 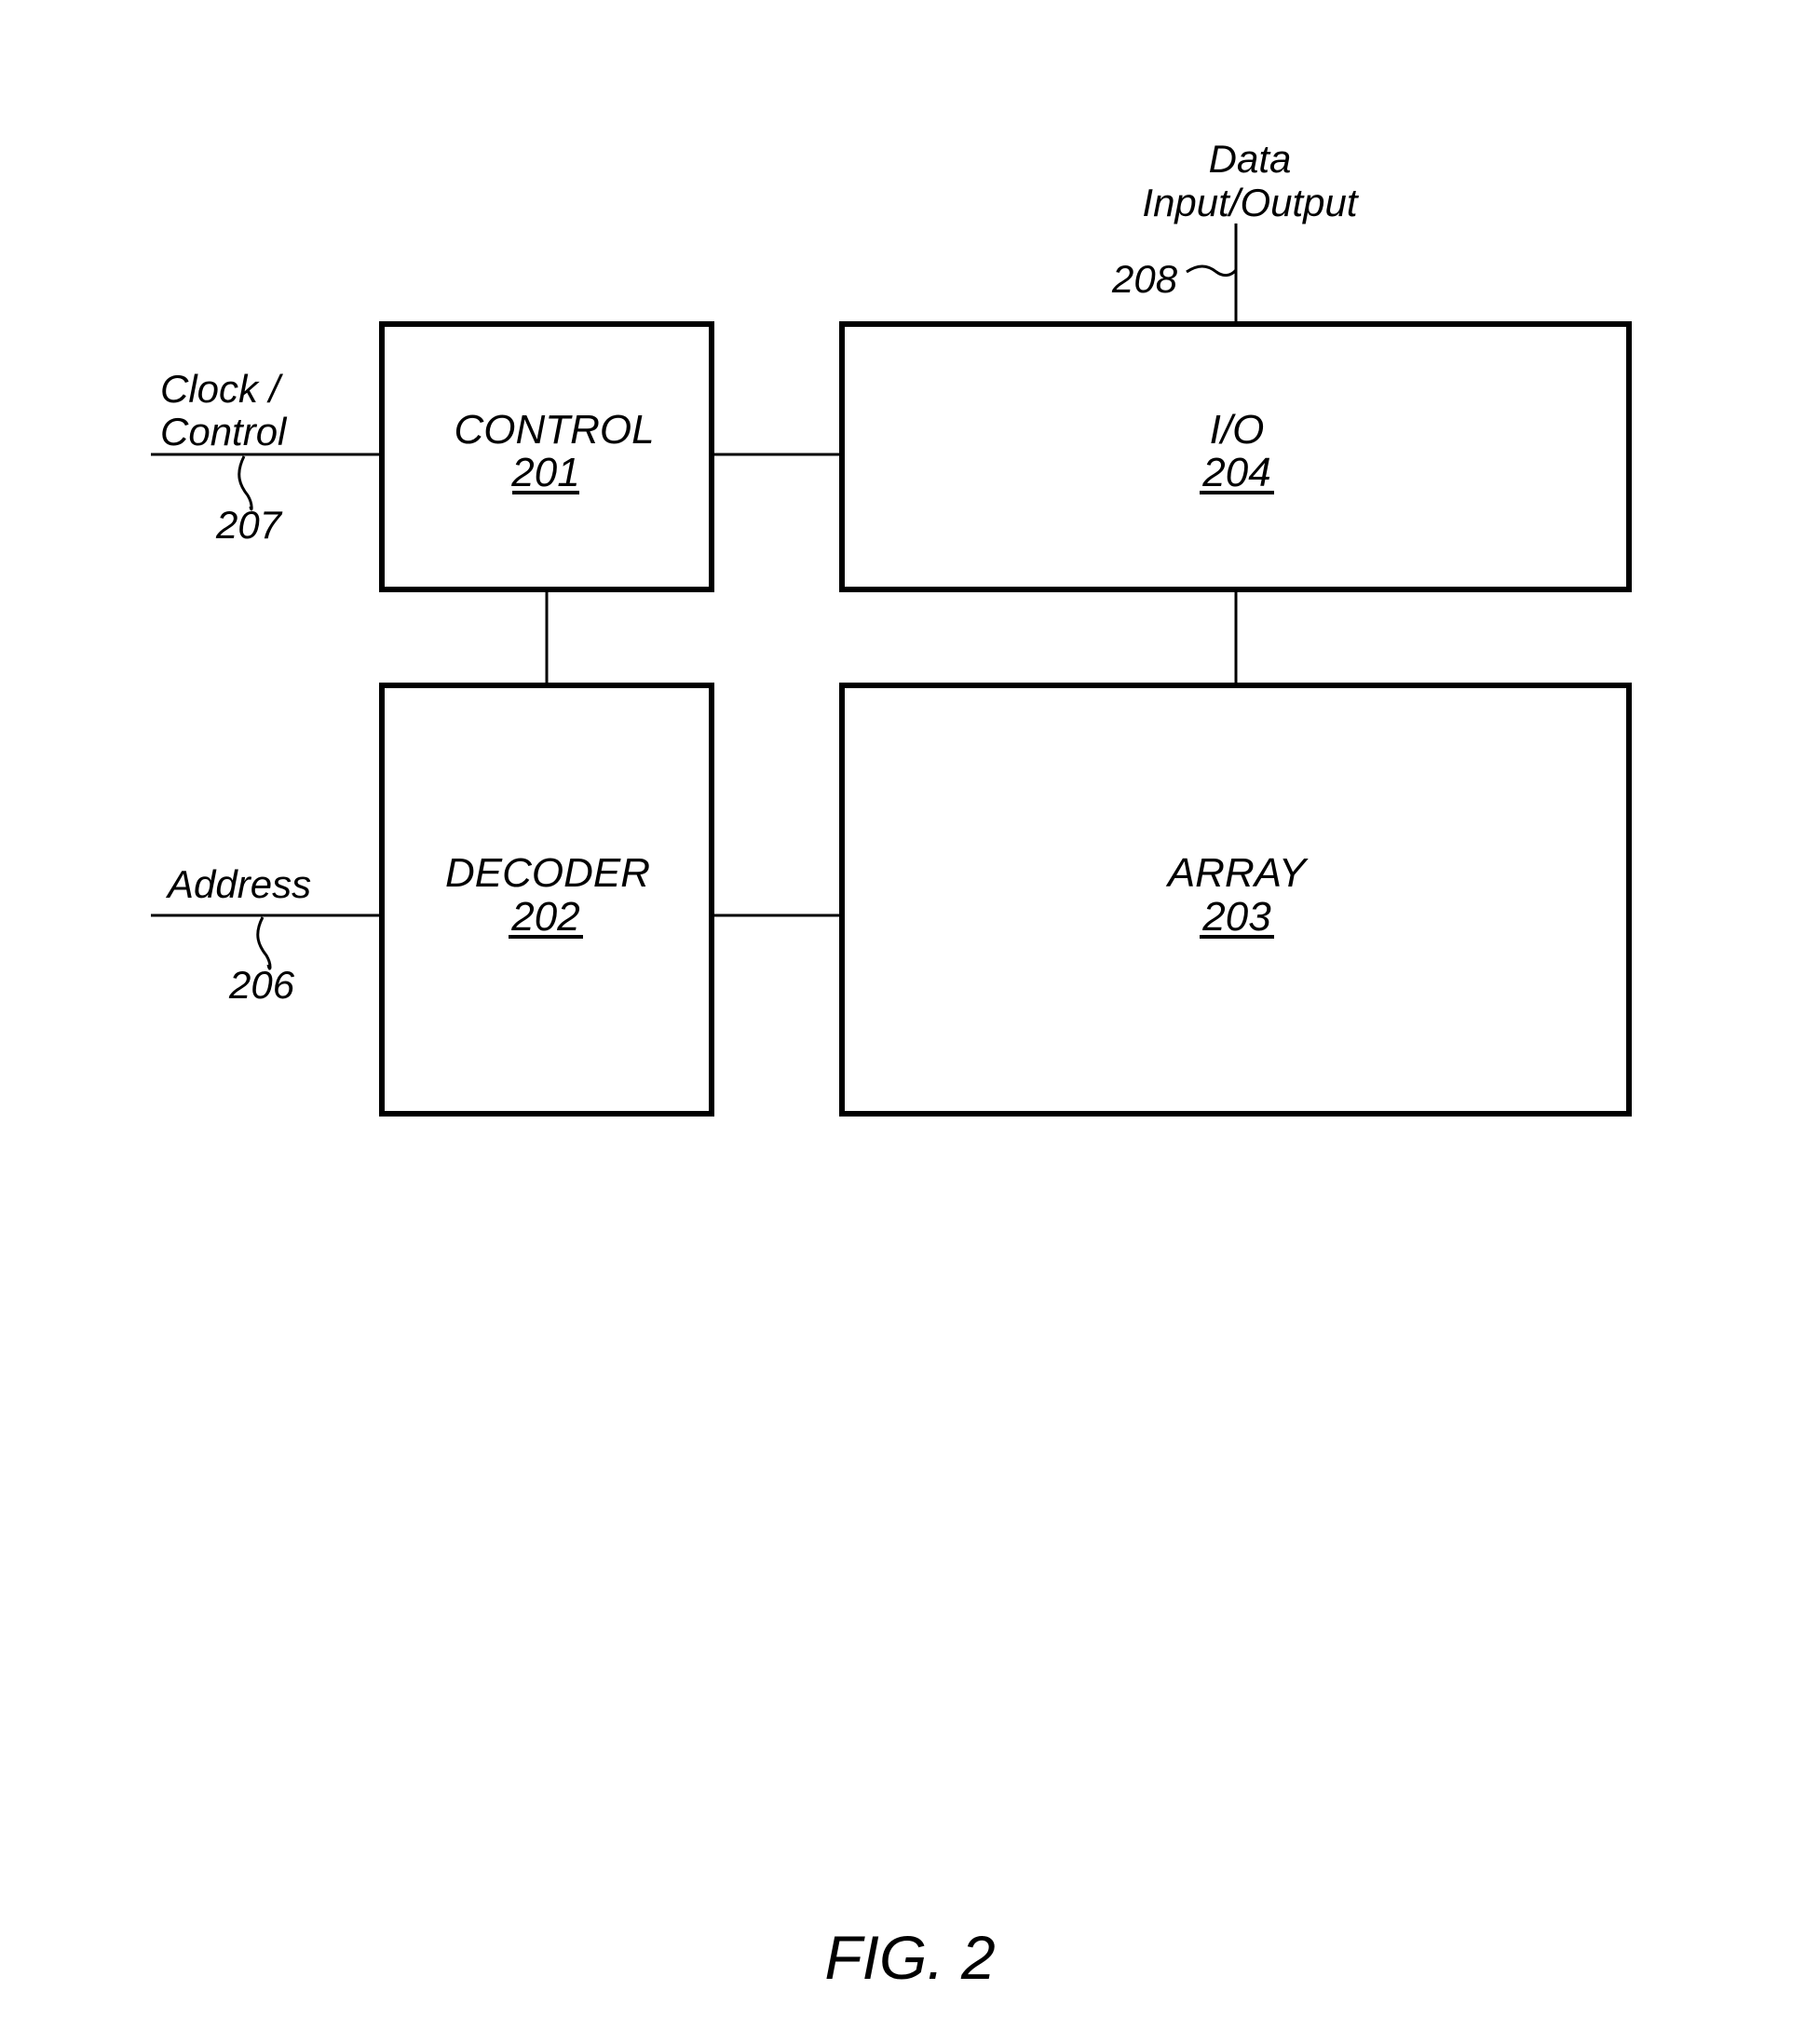 What do you see at coordinates (1237, 430) in the screenshot?
I see `io-label: I/O` at bounding box center [1237, 430].